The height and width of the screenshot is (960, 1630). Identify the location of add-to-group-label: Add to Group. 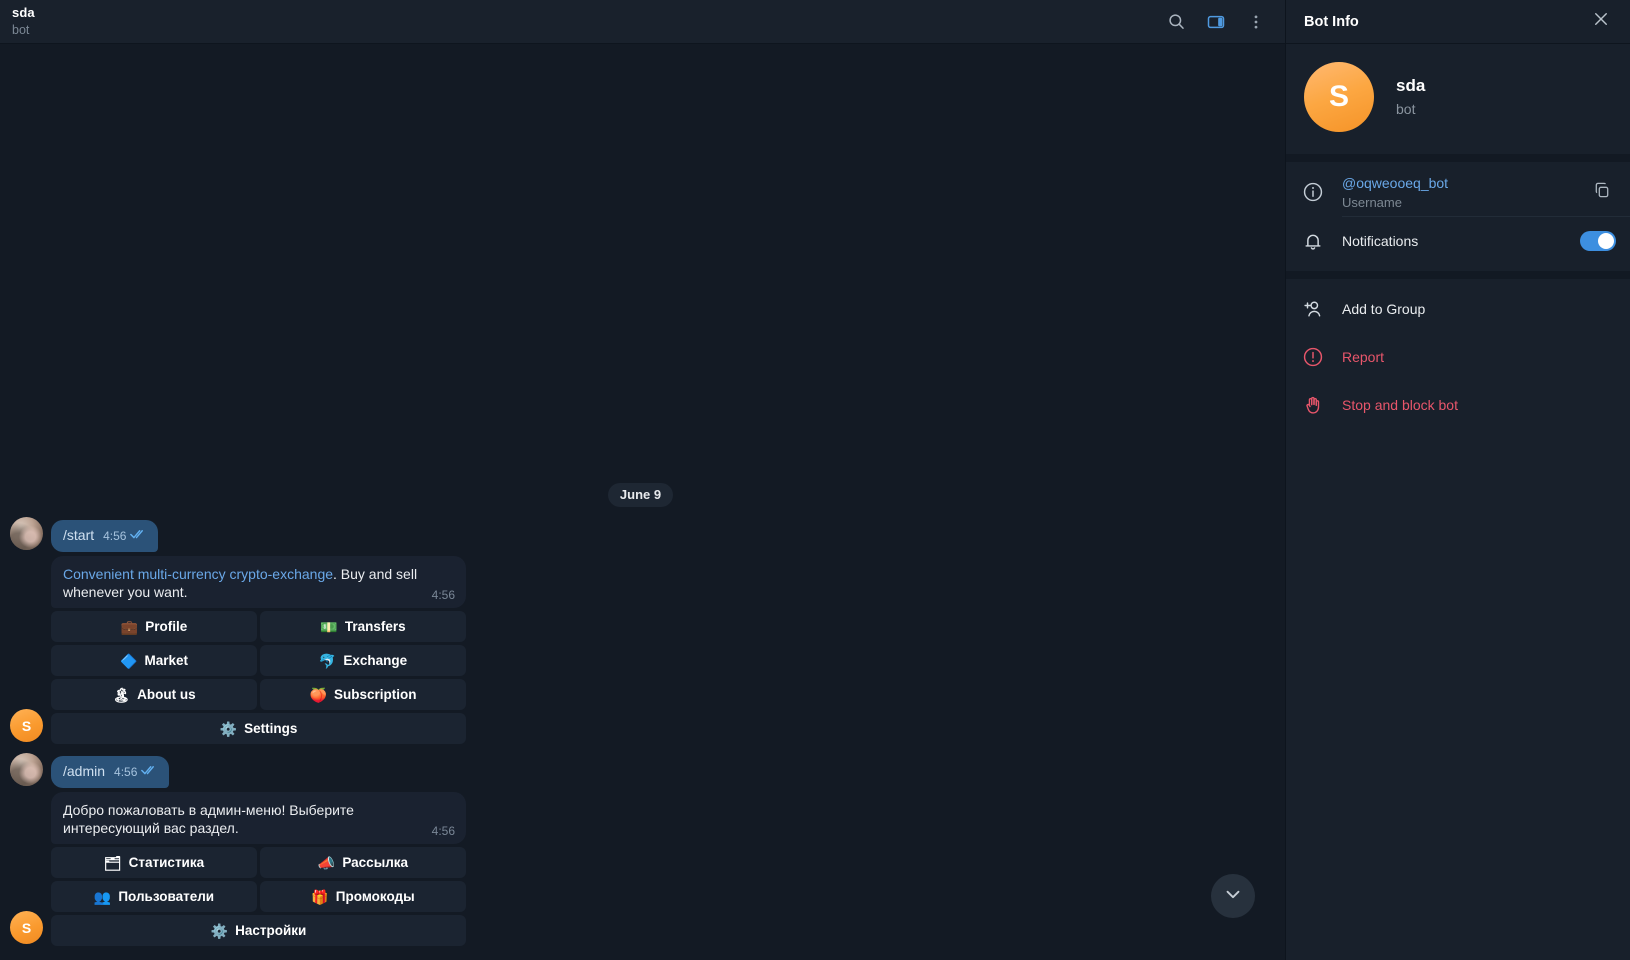
(1384, 309).